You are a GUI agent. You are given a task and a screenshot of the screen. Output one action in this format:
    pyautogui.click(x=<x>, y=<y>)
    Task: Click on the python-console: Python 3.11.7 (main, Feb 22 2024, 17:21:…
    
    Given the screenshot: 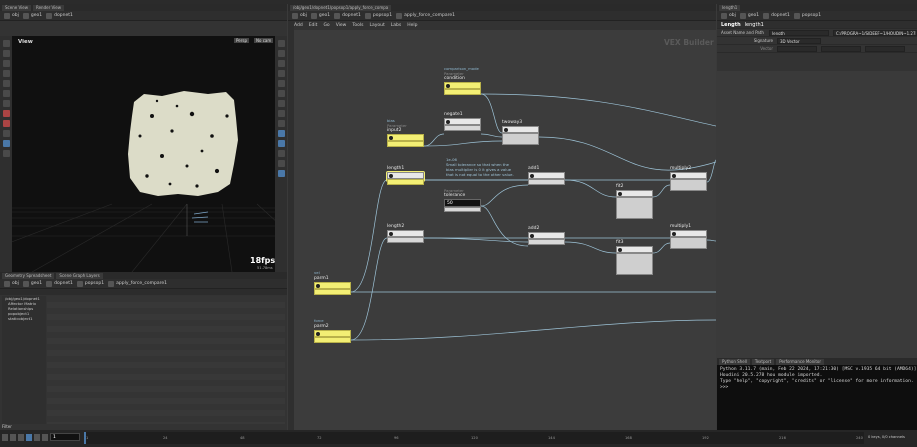 What is the action you would take?
    pyautogui.click(x=817, y=397)
    